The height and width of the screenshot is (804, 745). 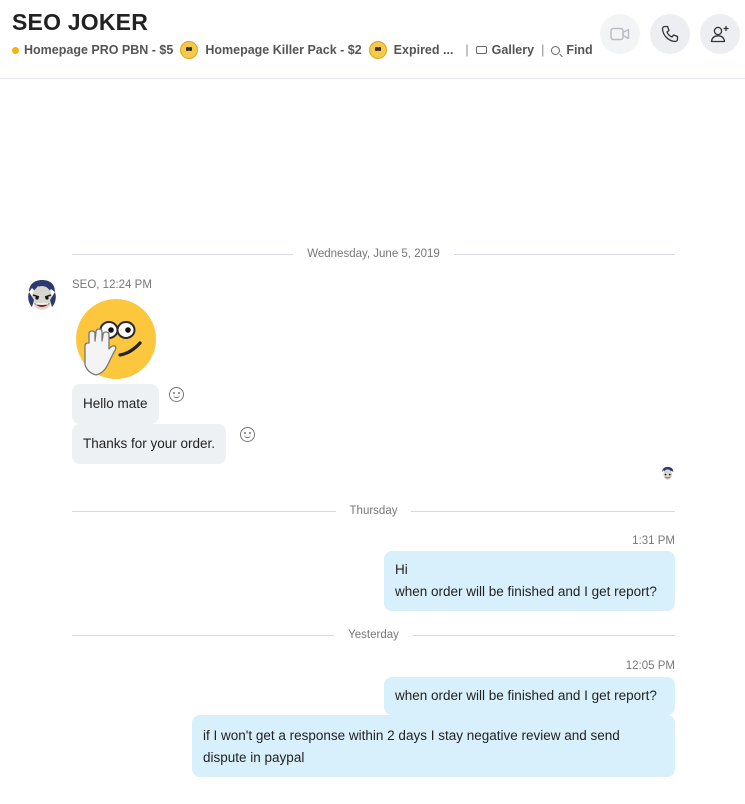 I want to click on date-divider: Wednesday, June 5, 2019, so click(x=373, y=254).